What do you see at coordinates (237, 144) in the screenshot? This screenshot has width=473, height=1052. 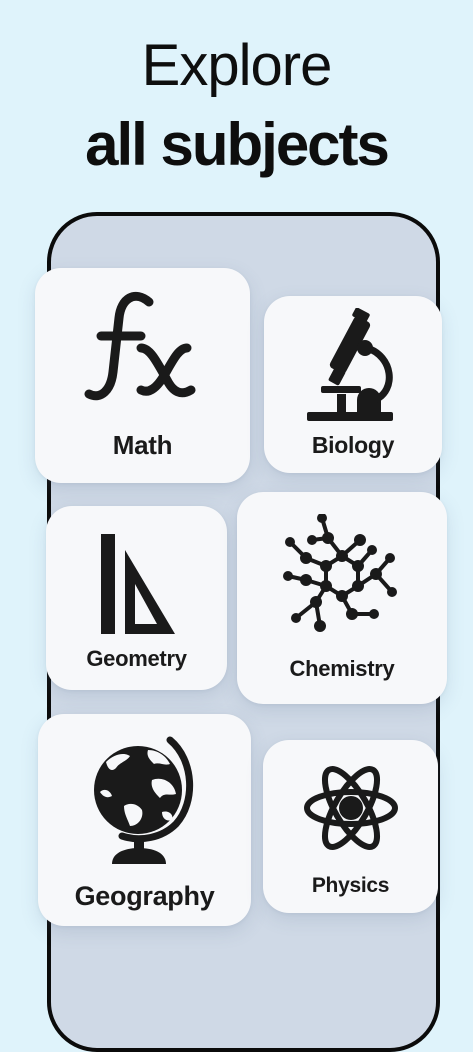 I see `headline-all-subjects: all subjects` at bounding box center [237, 144].